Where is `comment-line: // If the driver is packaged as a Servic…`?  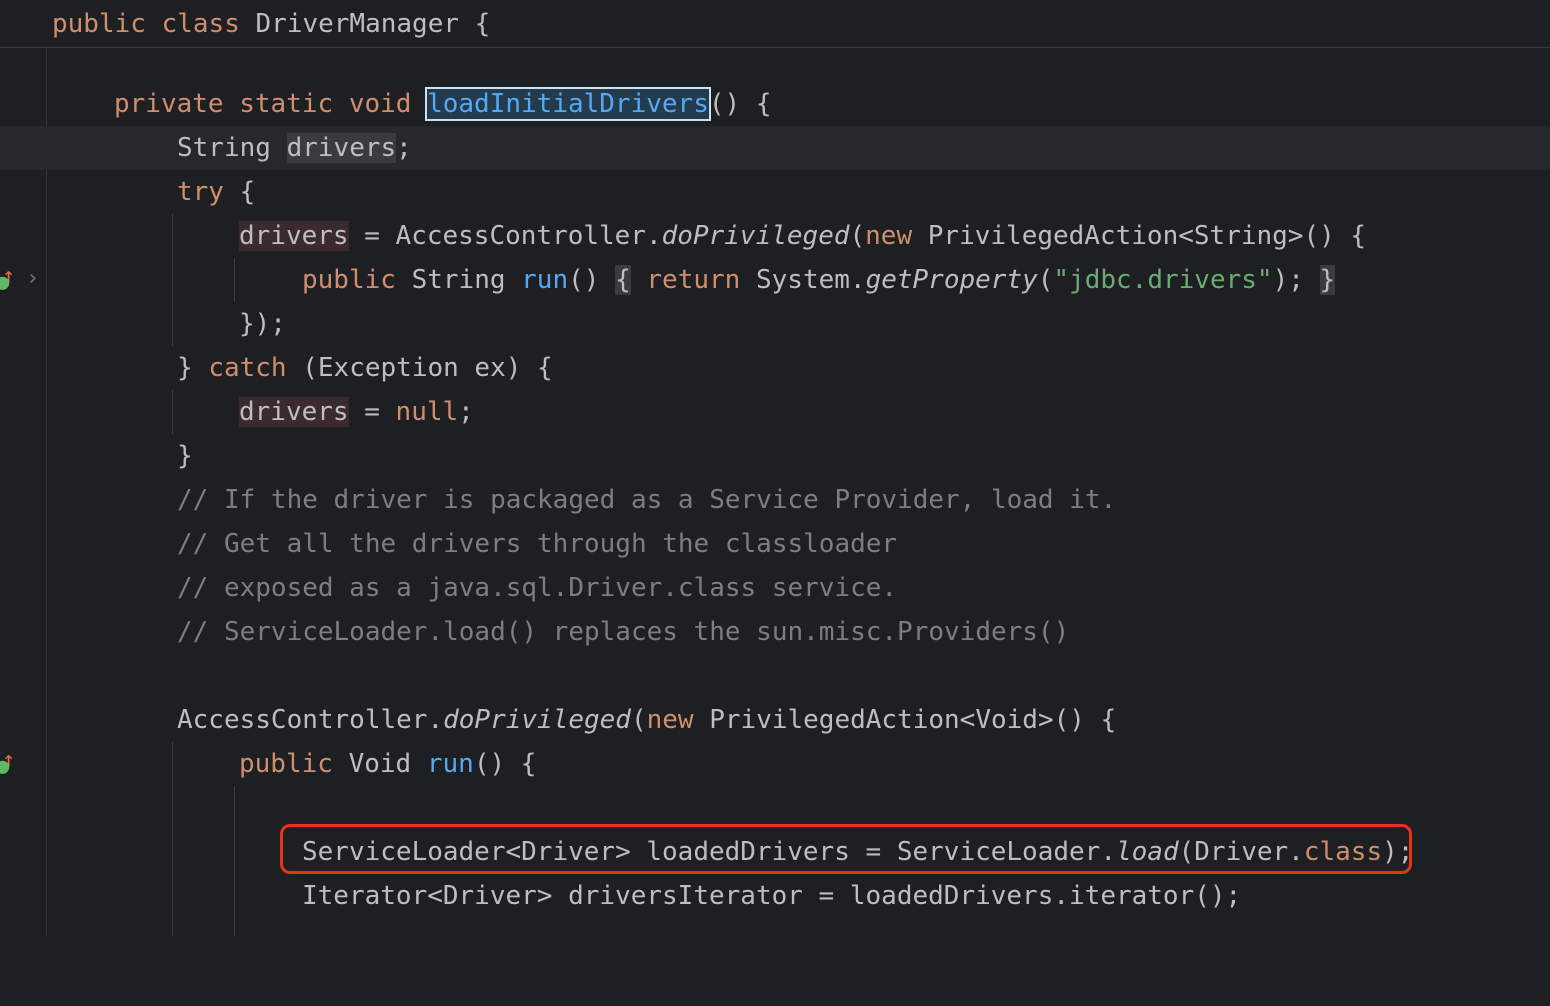
comment-line: // If the driver is packaged as a Servic… is located at coordinates (558, 500).